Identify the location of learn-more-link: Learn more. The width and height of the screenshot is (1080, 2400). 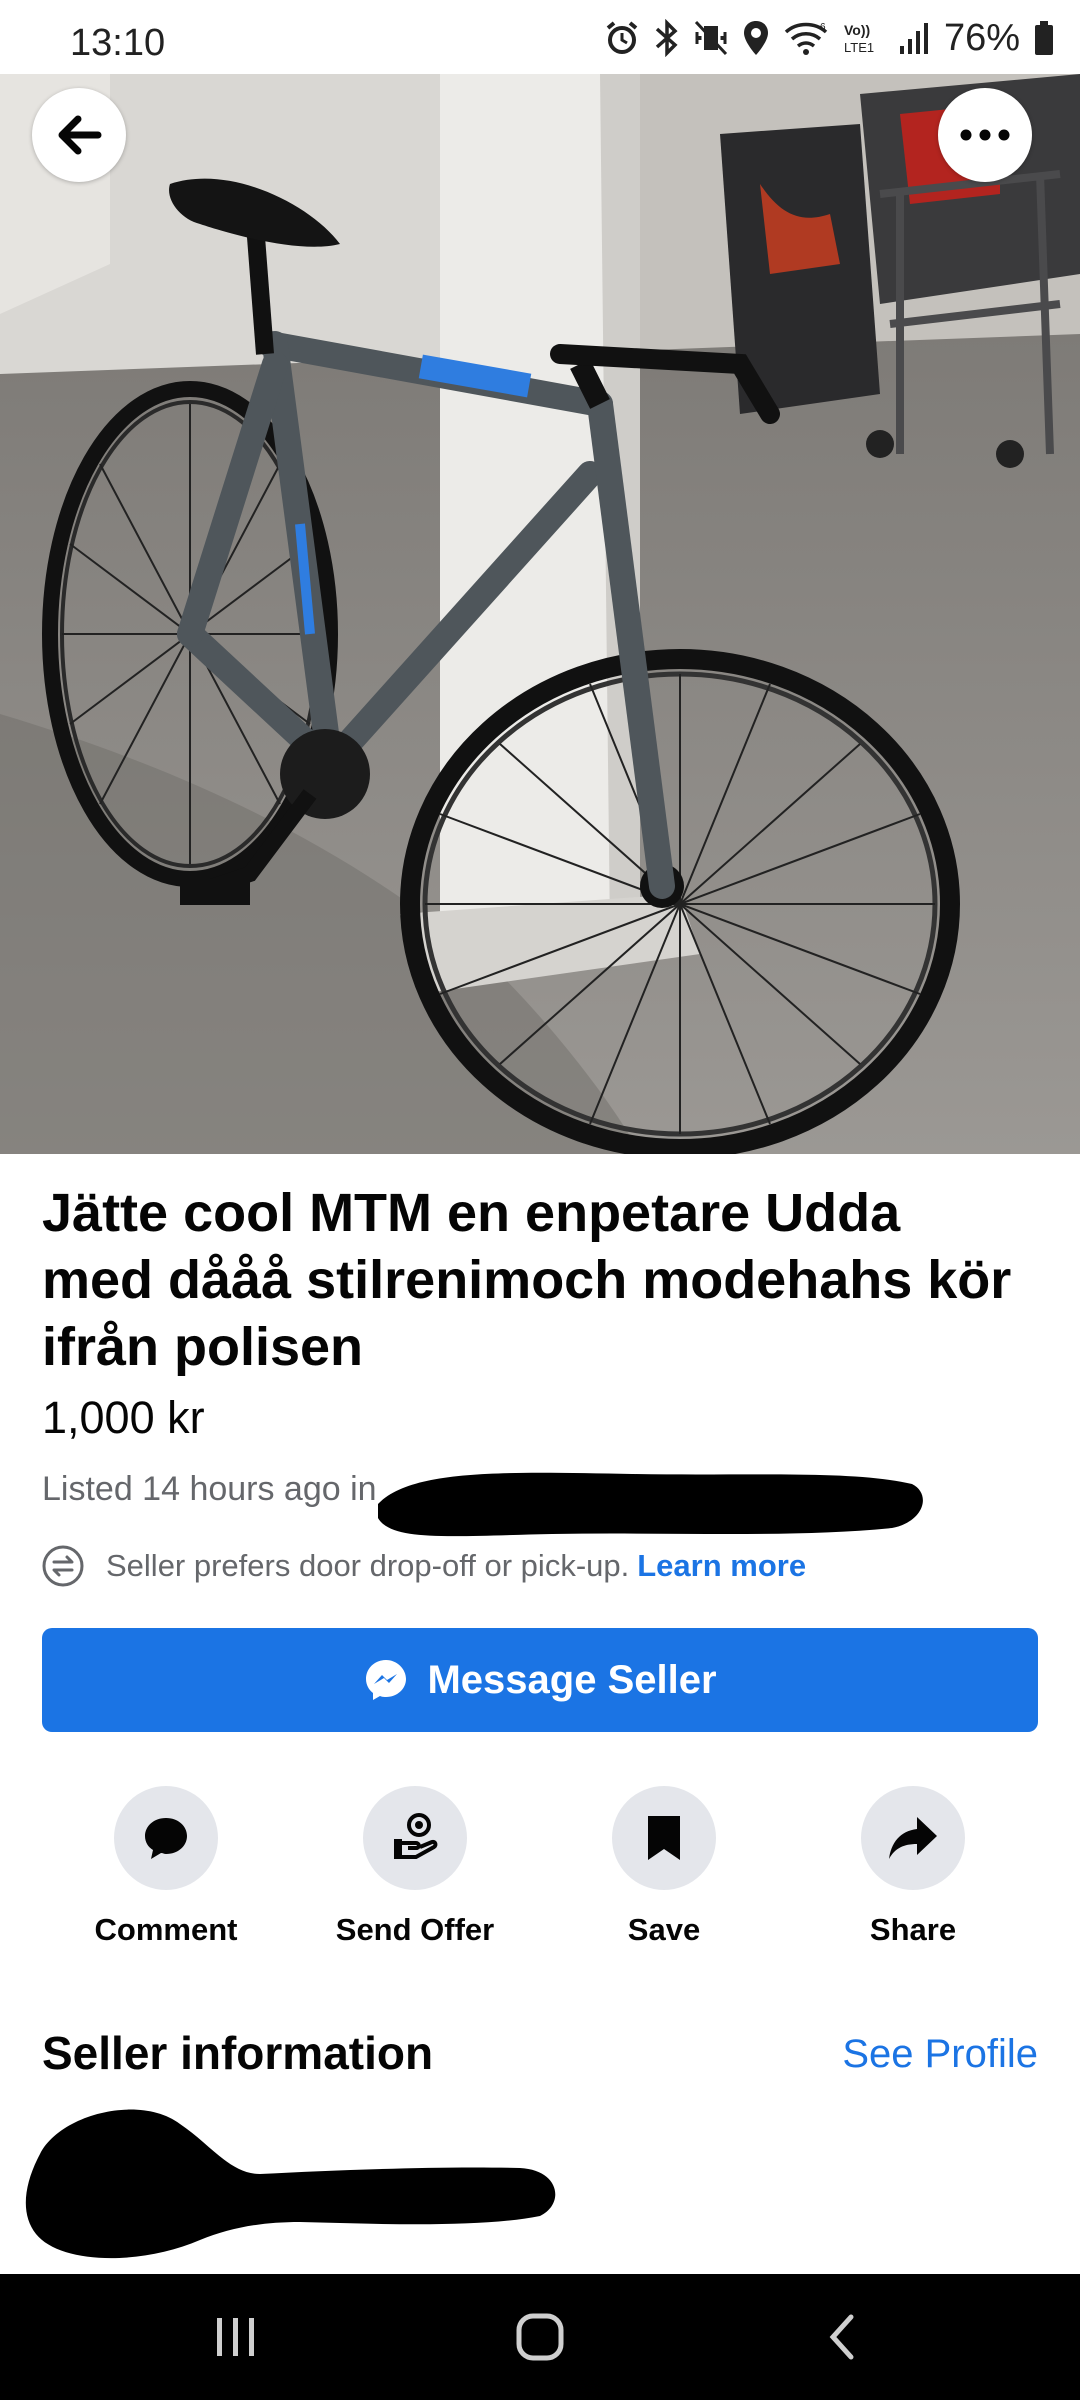
(721, 1566).